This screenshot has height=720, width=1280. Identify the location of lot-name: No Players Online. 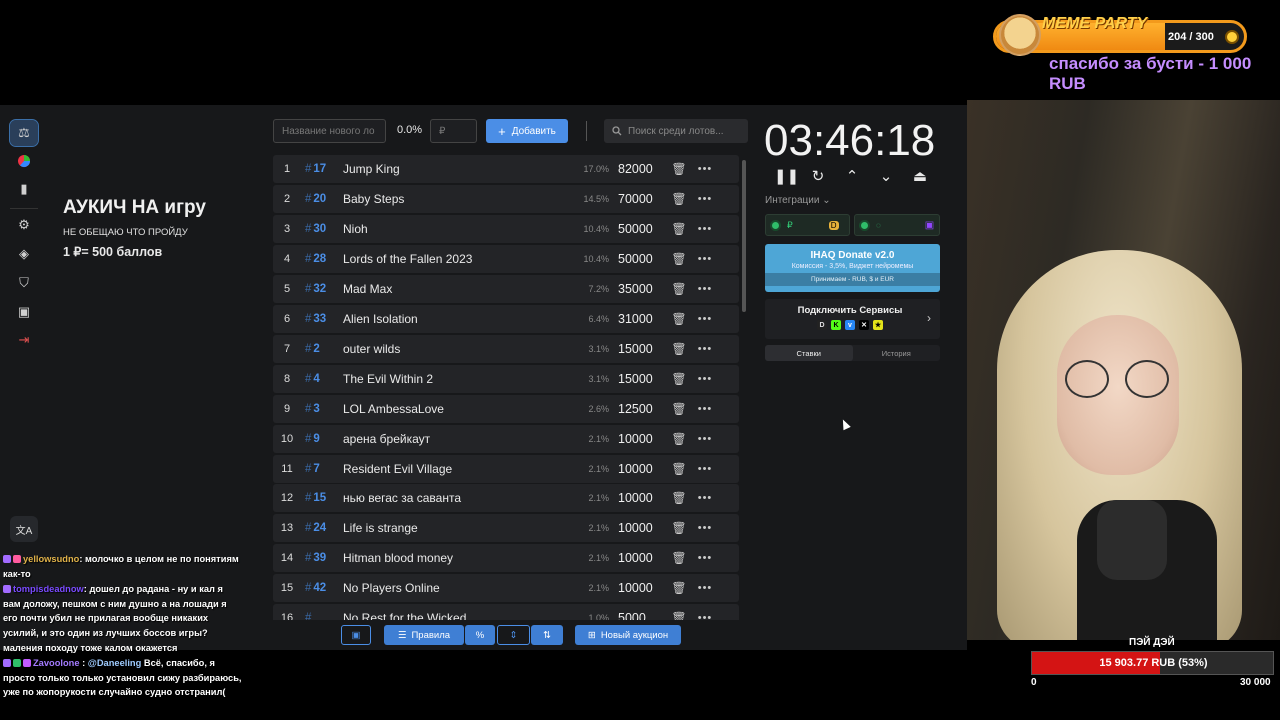
(458, 588).